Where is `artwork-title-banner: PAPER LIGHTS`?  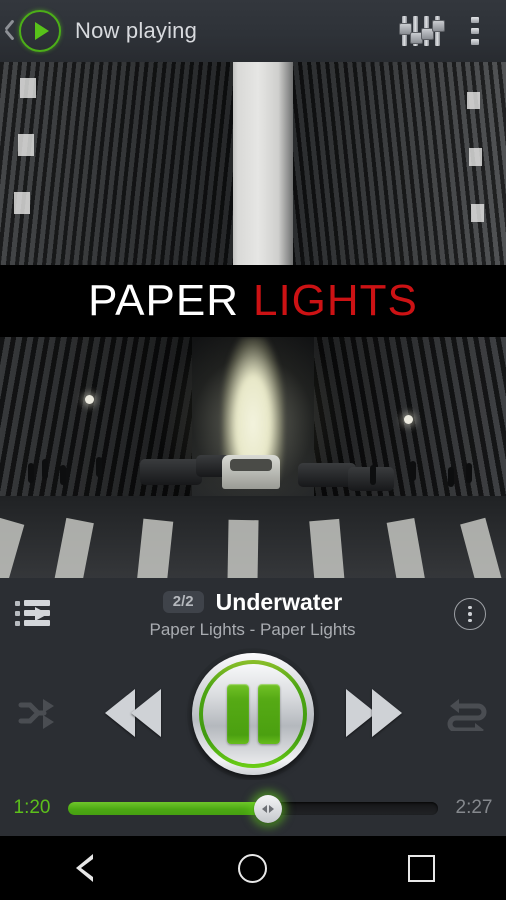
artwork-title-banner: PAPER LIGHTS is located at coordinates (253, 301).